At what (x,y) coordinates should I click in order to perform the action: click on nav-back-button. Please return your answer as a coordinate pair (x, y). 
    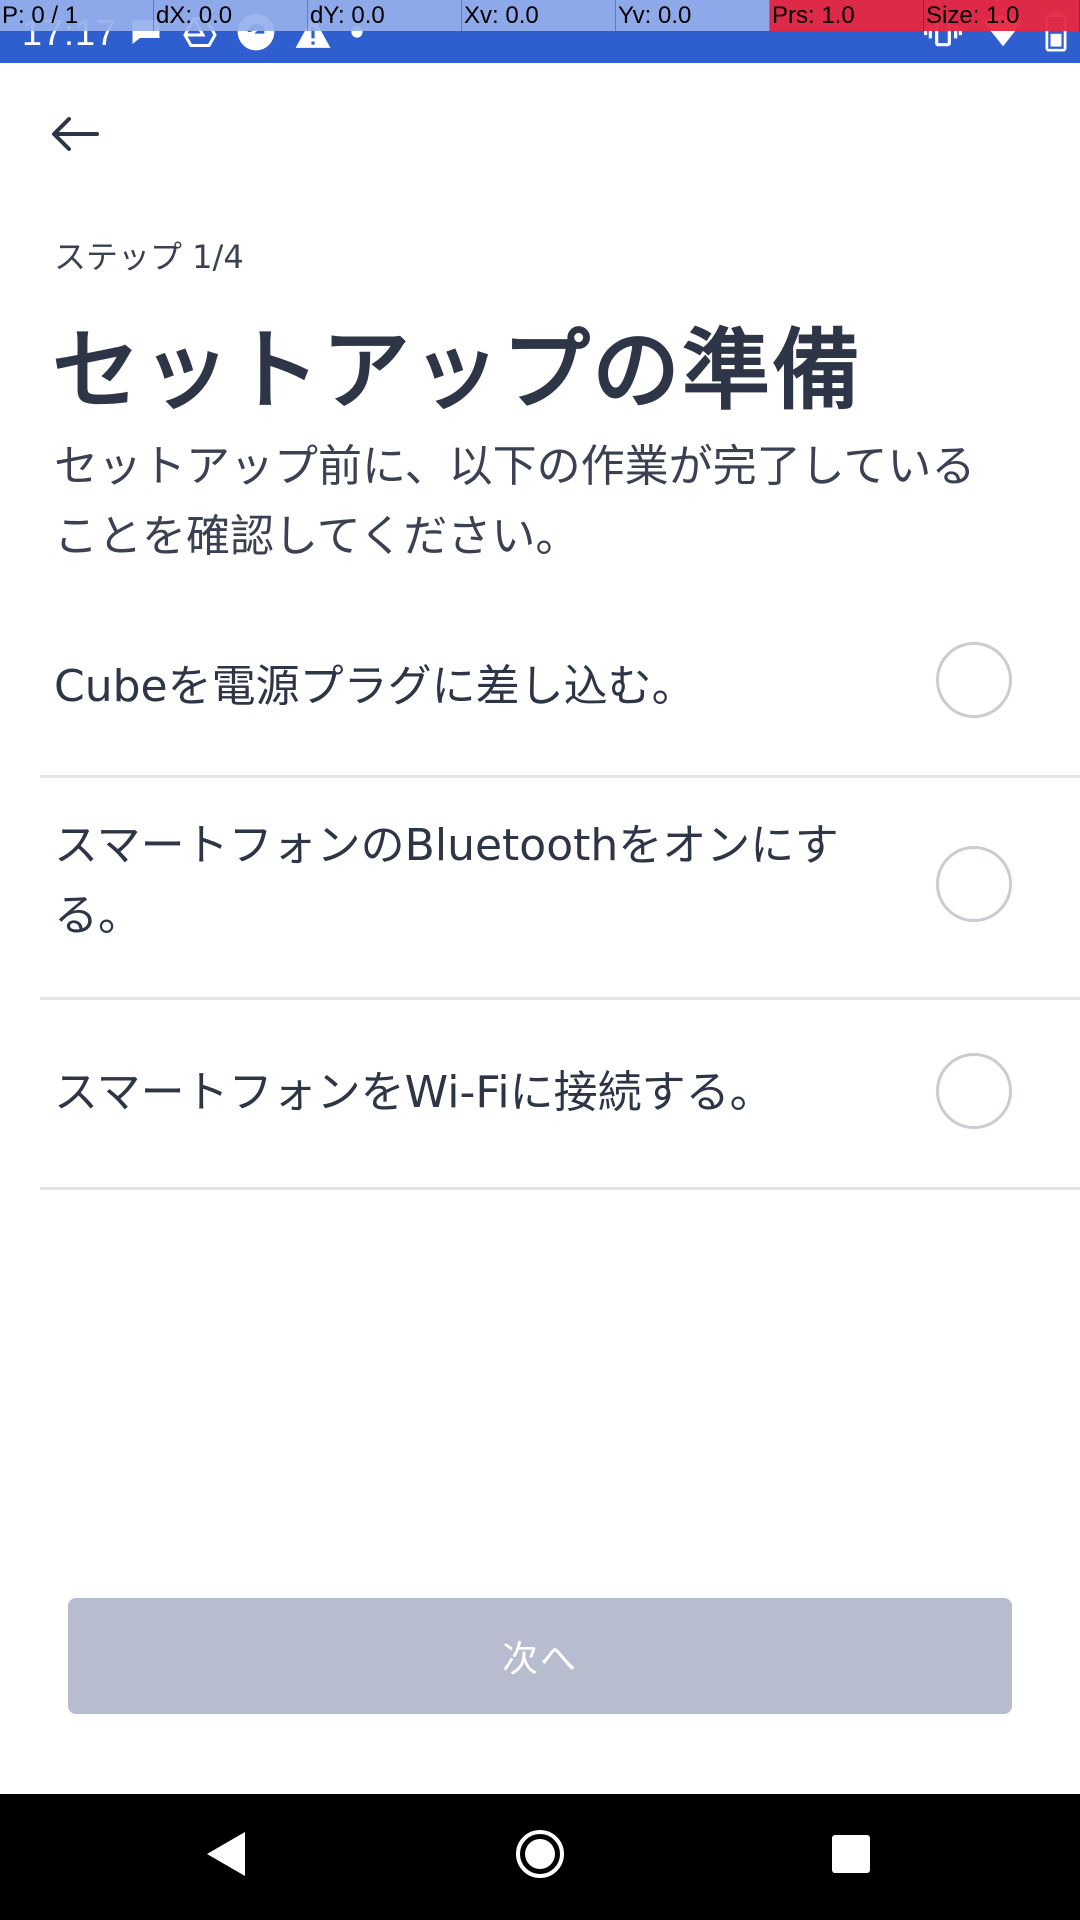
    Looking at the image, I should click on (226, 1856).